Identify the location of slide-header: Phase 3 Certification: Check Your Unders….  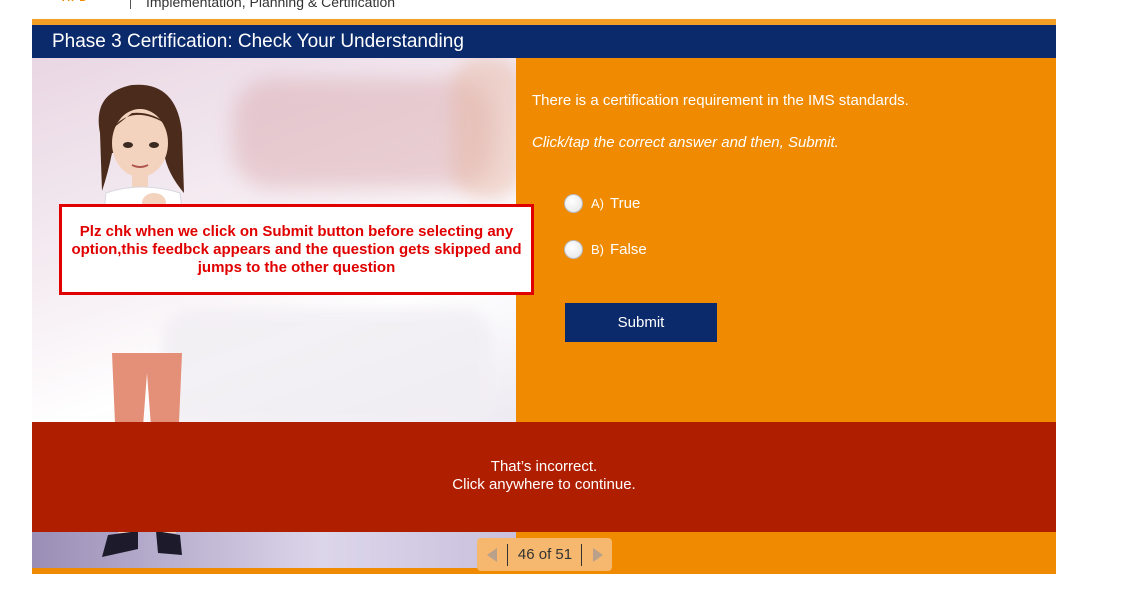
(544, 41).